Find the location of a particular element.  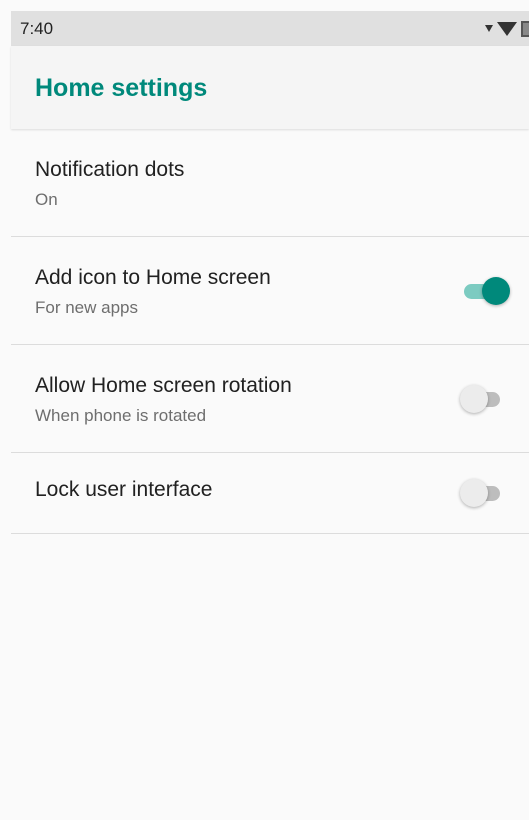

setting-summary: When phone is rotated is located at coordinates (121, 415).